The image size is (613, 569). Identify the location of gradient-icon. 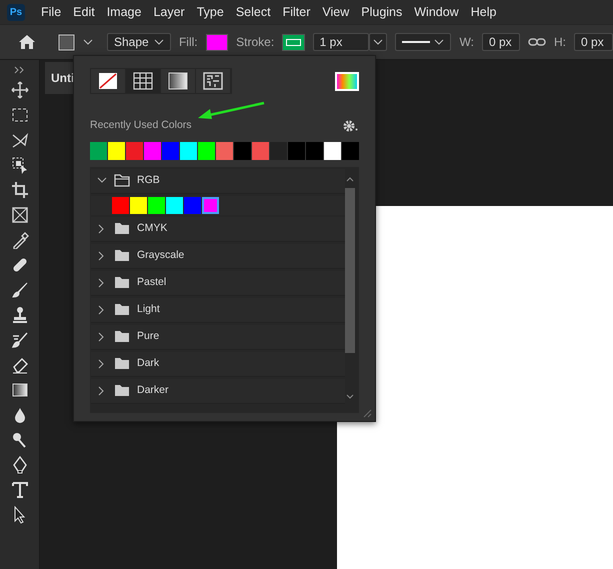
(178, 81).